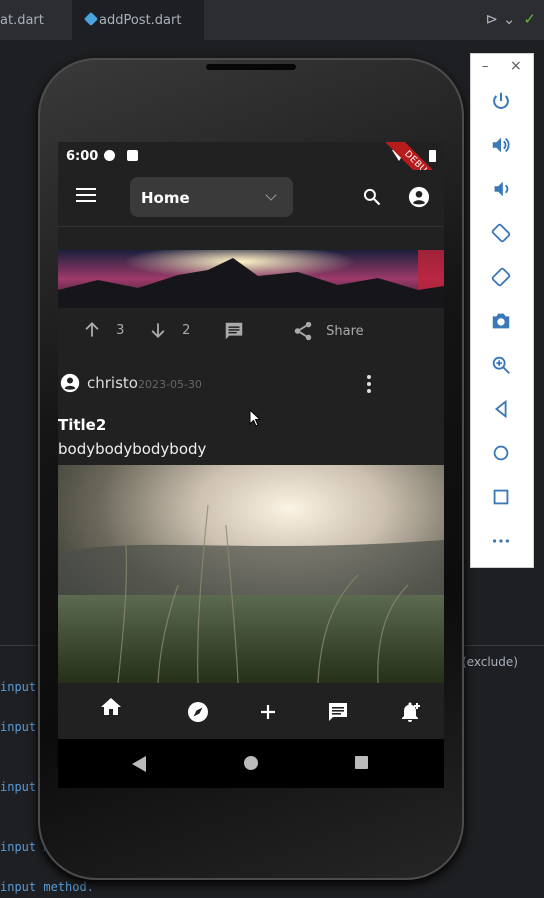 The width and height of the screenshot is (544, 898). What do you see at coordinates (158, 330) in the screenshot?
I see `arrow-down-icon` at bounding box center [158, 330].